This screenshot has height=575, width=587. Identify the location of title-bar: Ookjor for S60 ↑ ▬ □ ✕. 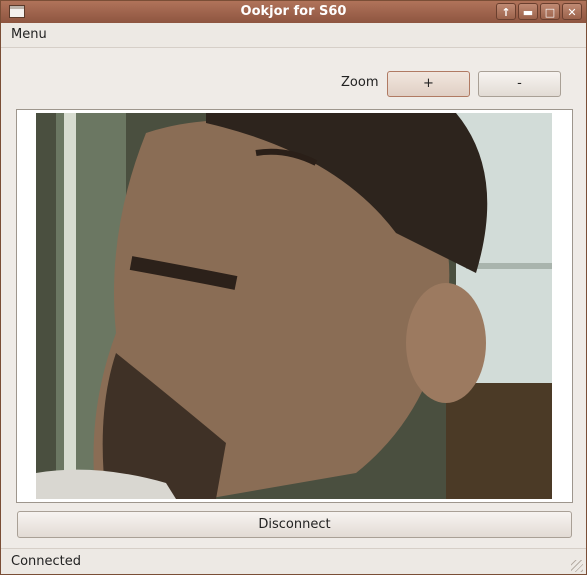
(293, 12).